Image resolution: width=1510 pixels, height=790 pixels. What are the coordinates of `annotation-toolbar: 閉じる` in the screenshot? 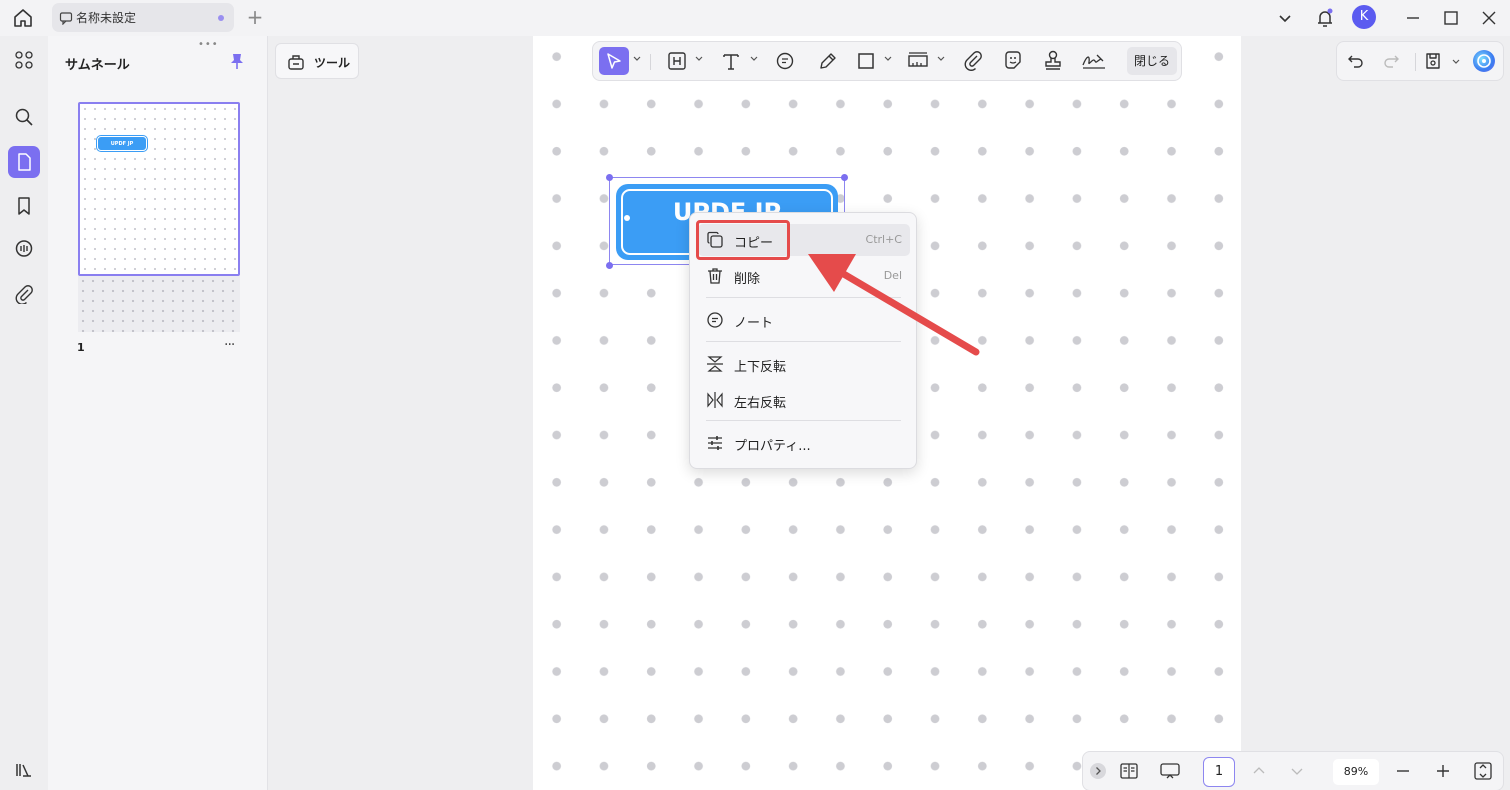 It's located at (887, 61).